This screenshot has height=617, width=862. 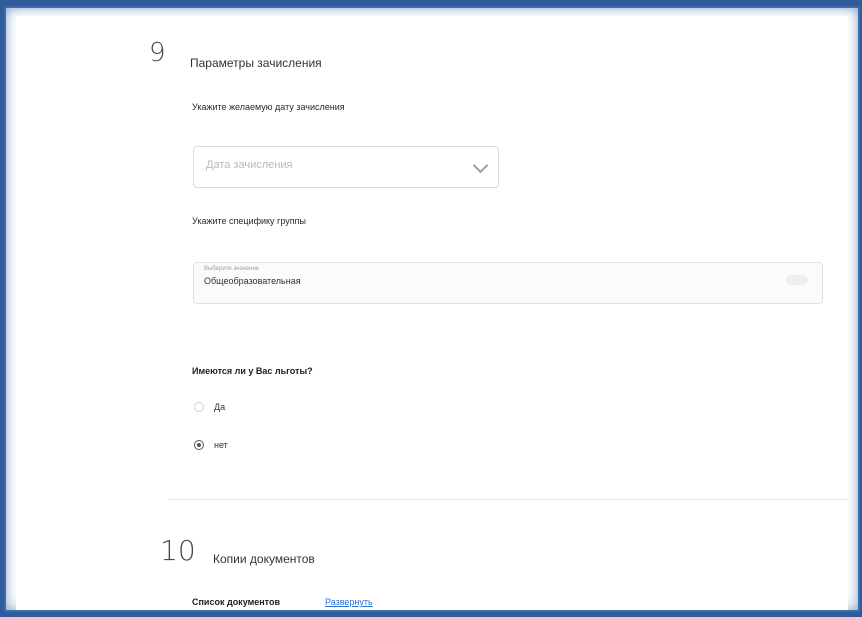 What do you see at coordinates (508, 283) in the screenshot?
I see `group-specifics-select: Выберите значение Общеобразовательная` at bounding box center [508, 283].